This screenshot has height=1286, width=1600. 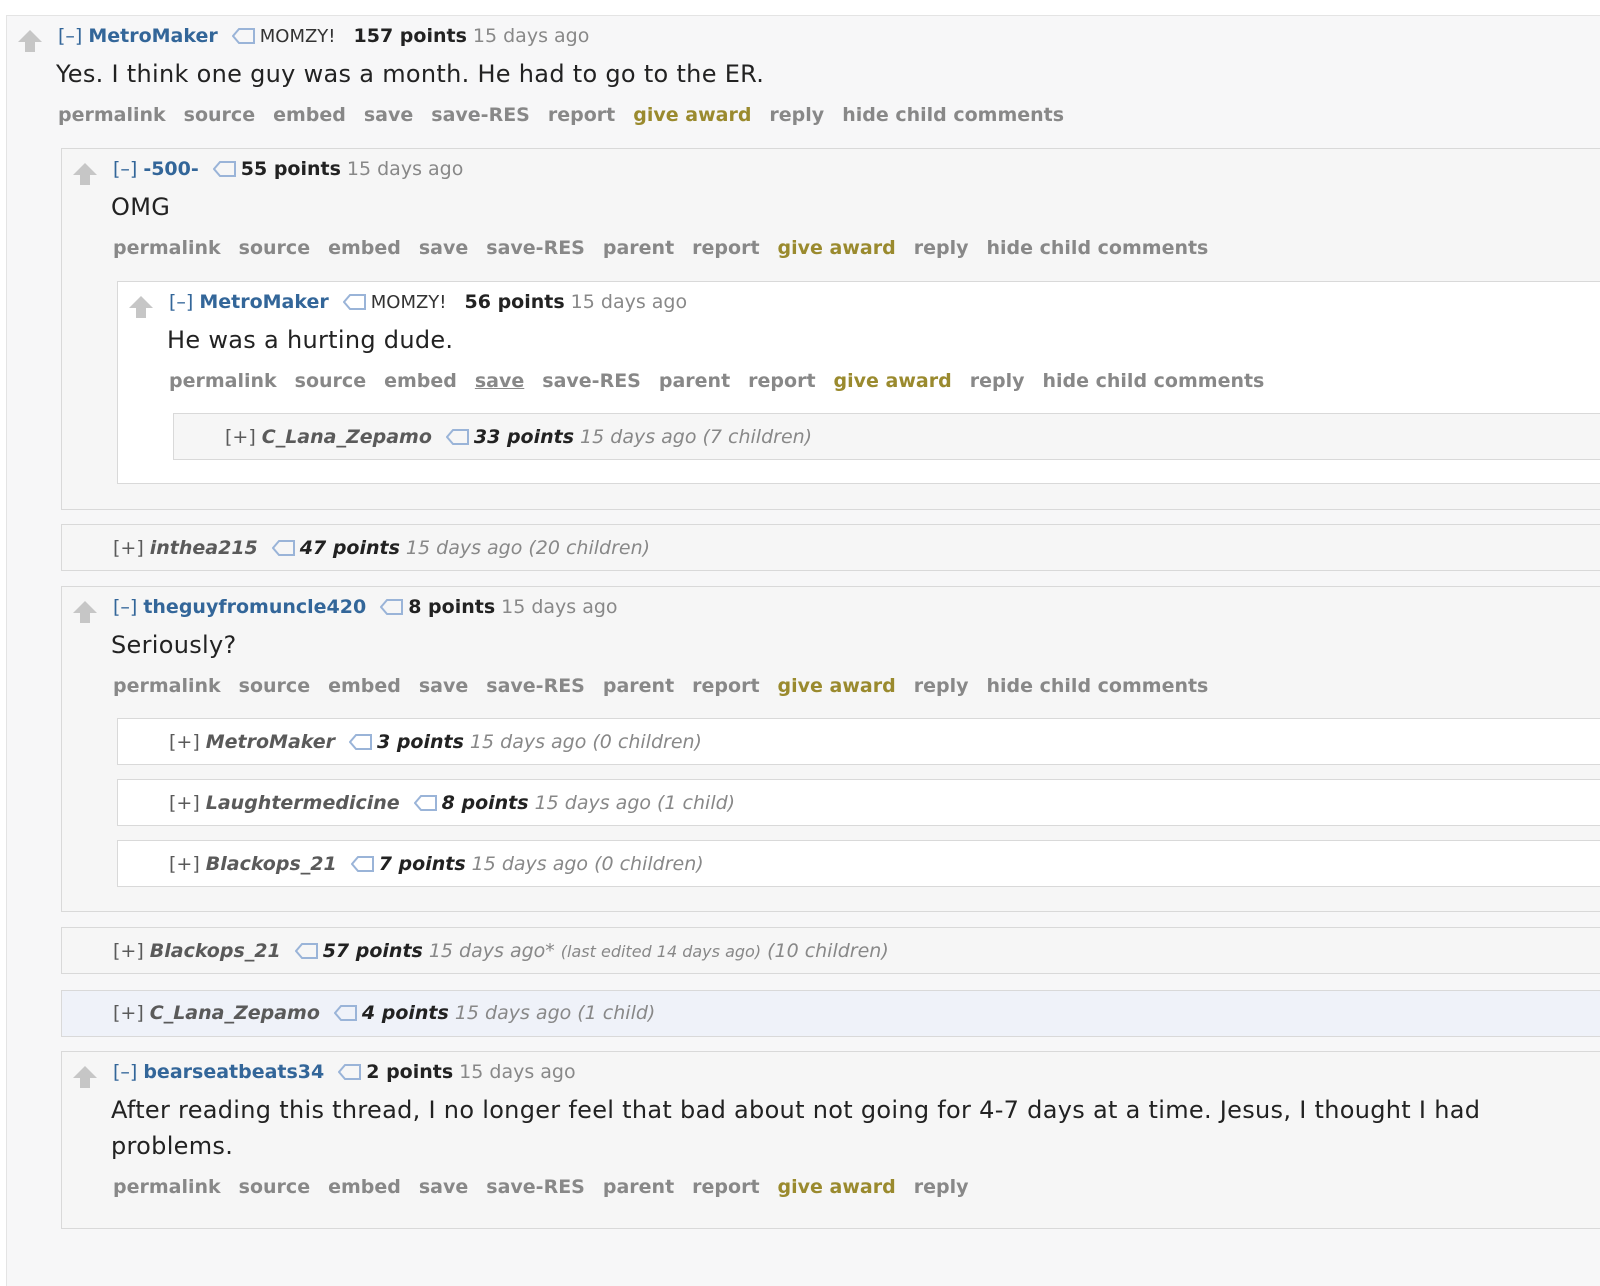 I want to click on author-link: -500-, so click(x=170, y=169).